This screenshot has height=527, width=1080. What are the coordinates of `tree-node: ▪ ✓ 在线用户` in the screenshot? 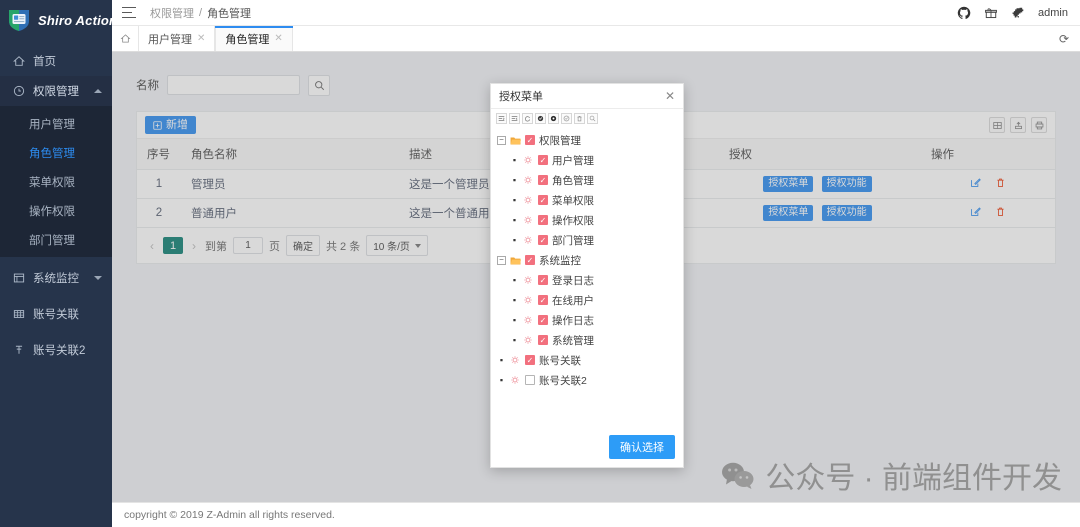 It's located at (590, 300).